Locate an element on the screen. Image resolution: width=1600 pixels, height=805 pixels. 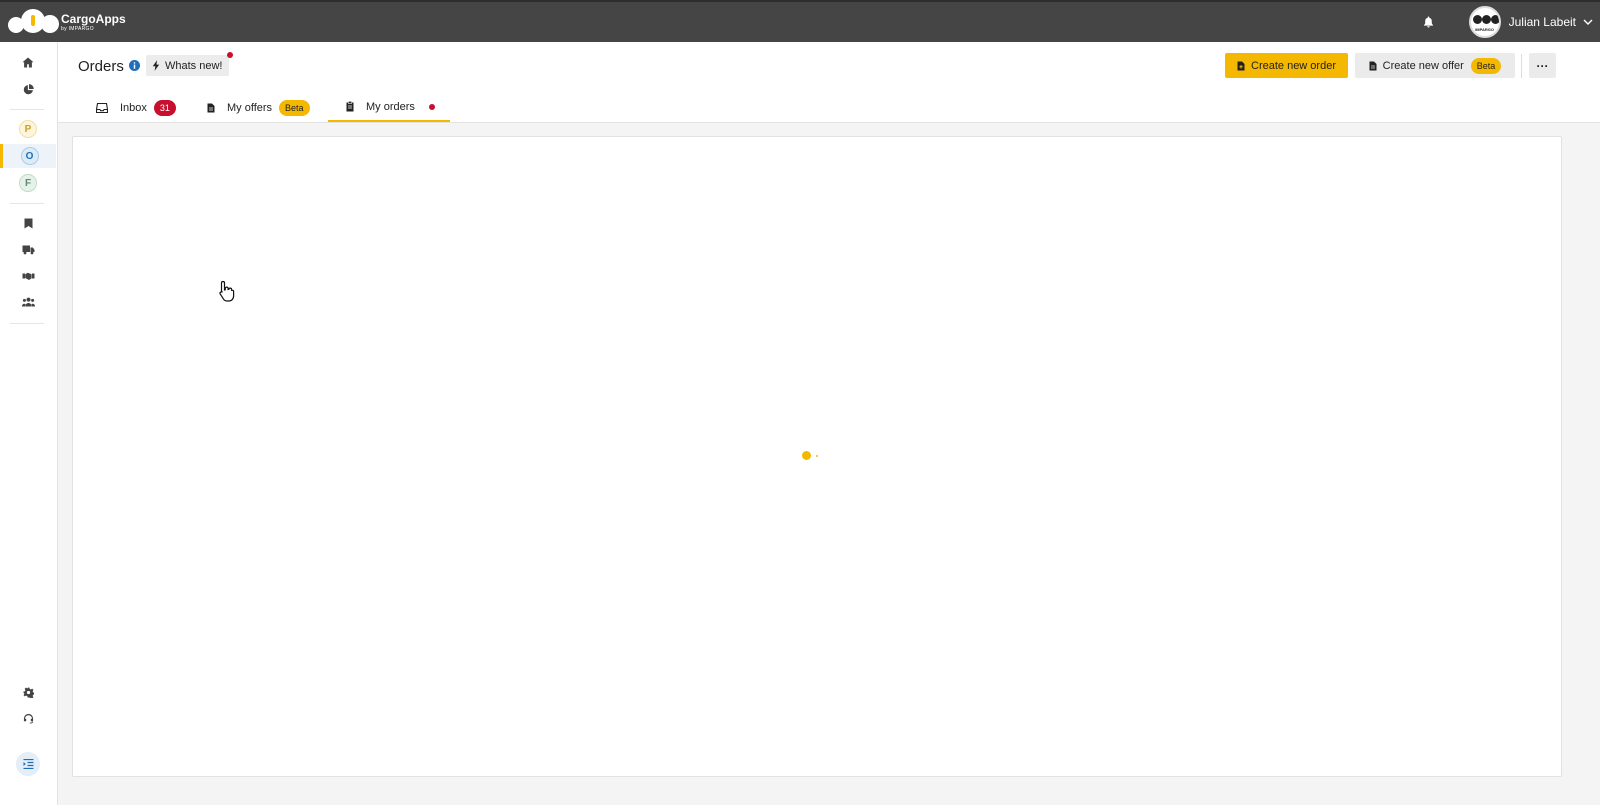
sidebar-item-p: P is located at coordinates (28, 129).